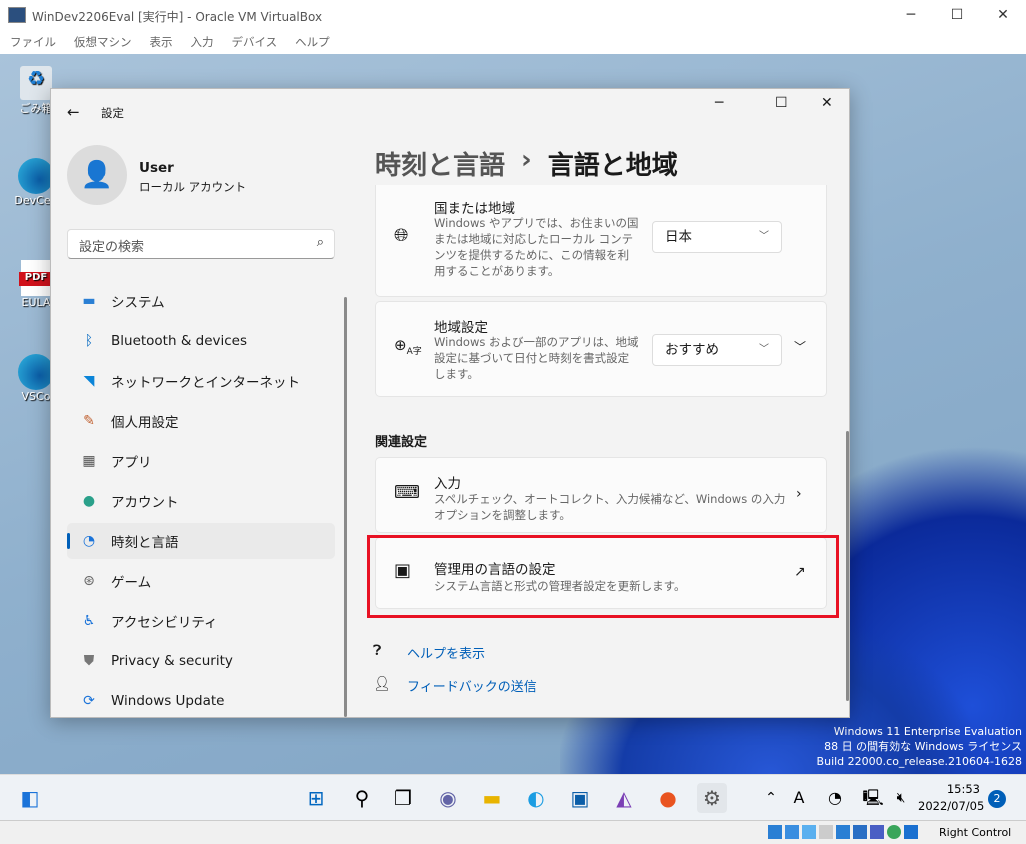 The image size is (1026, 844). I want to click on menu-help: ヘルプ, so click(312, 42).